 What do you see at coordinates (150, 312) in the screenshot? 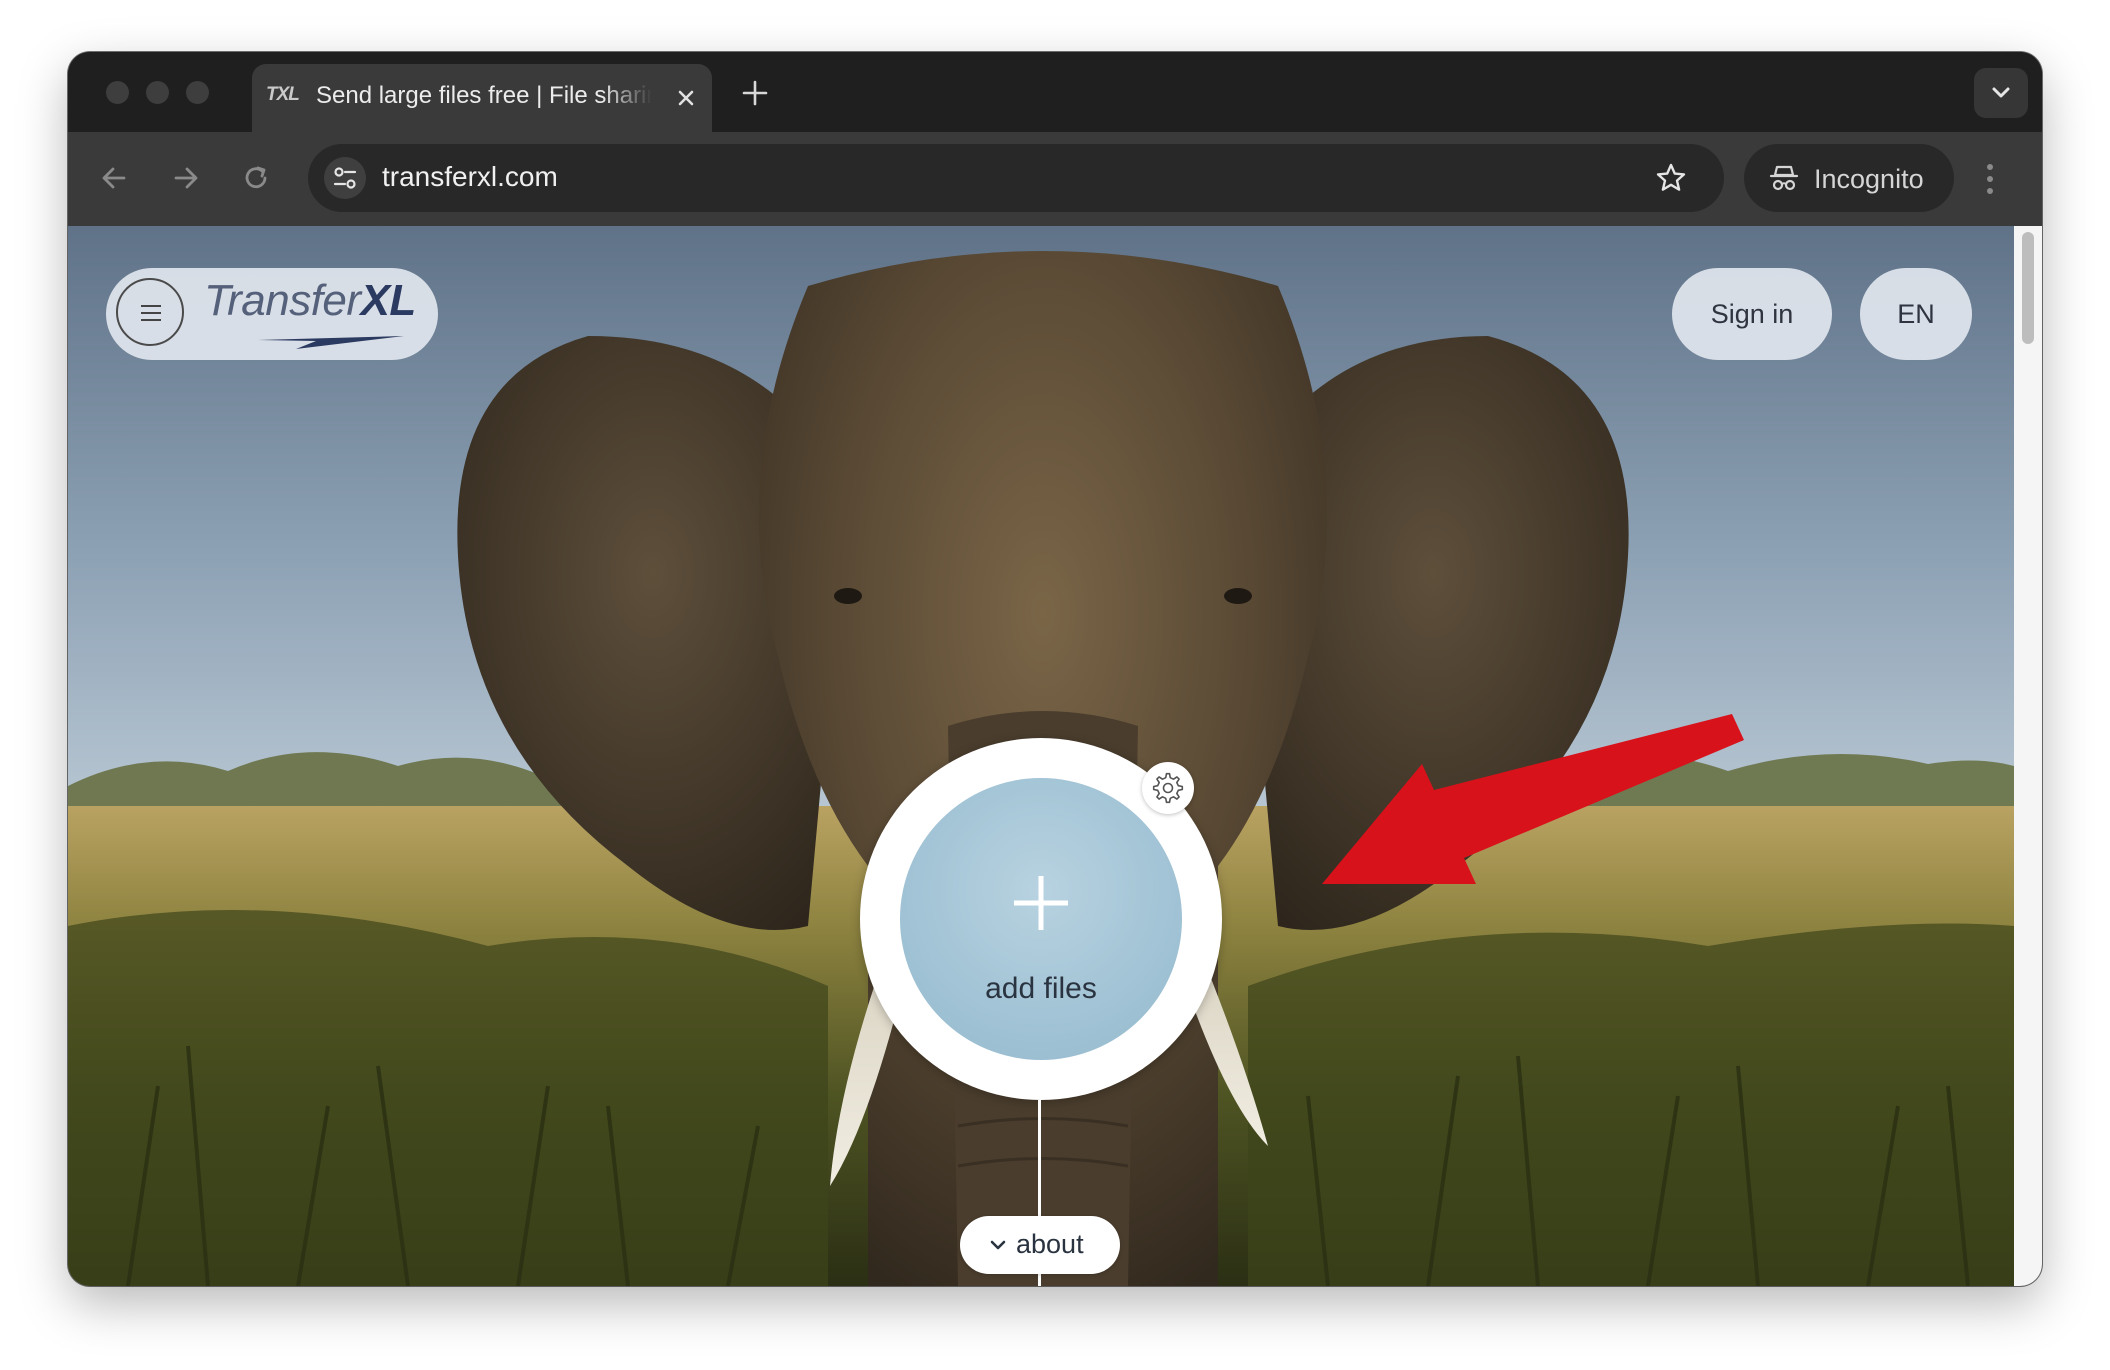
I see `menu-button` at bounding box center [150, 312].